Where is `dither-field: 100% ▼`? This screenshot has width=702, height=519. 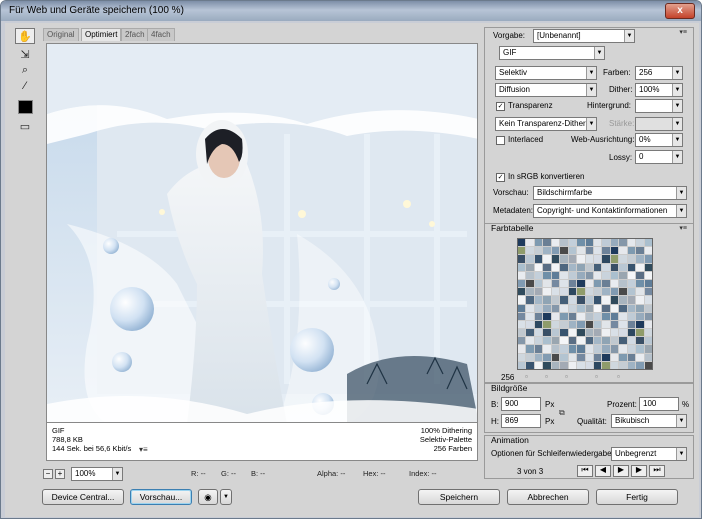
dither-field: 100% ▼ is located at coordinates (659, 90).